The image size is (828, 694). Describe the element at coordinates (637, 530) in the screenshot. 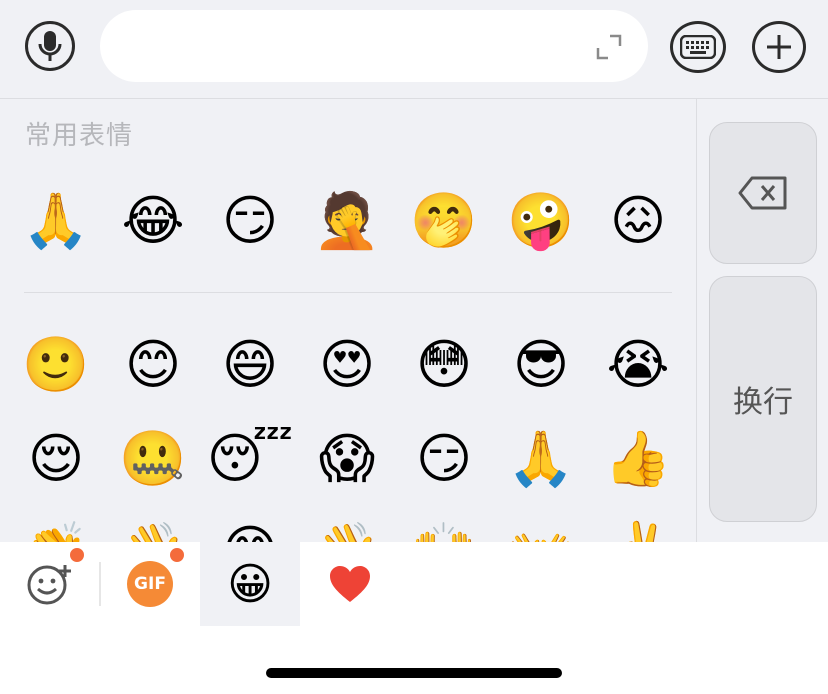

I see `emoji-item: ✌️` at that location.